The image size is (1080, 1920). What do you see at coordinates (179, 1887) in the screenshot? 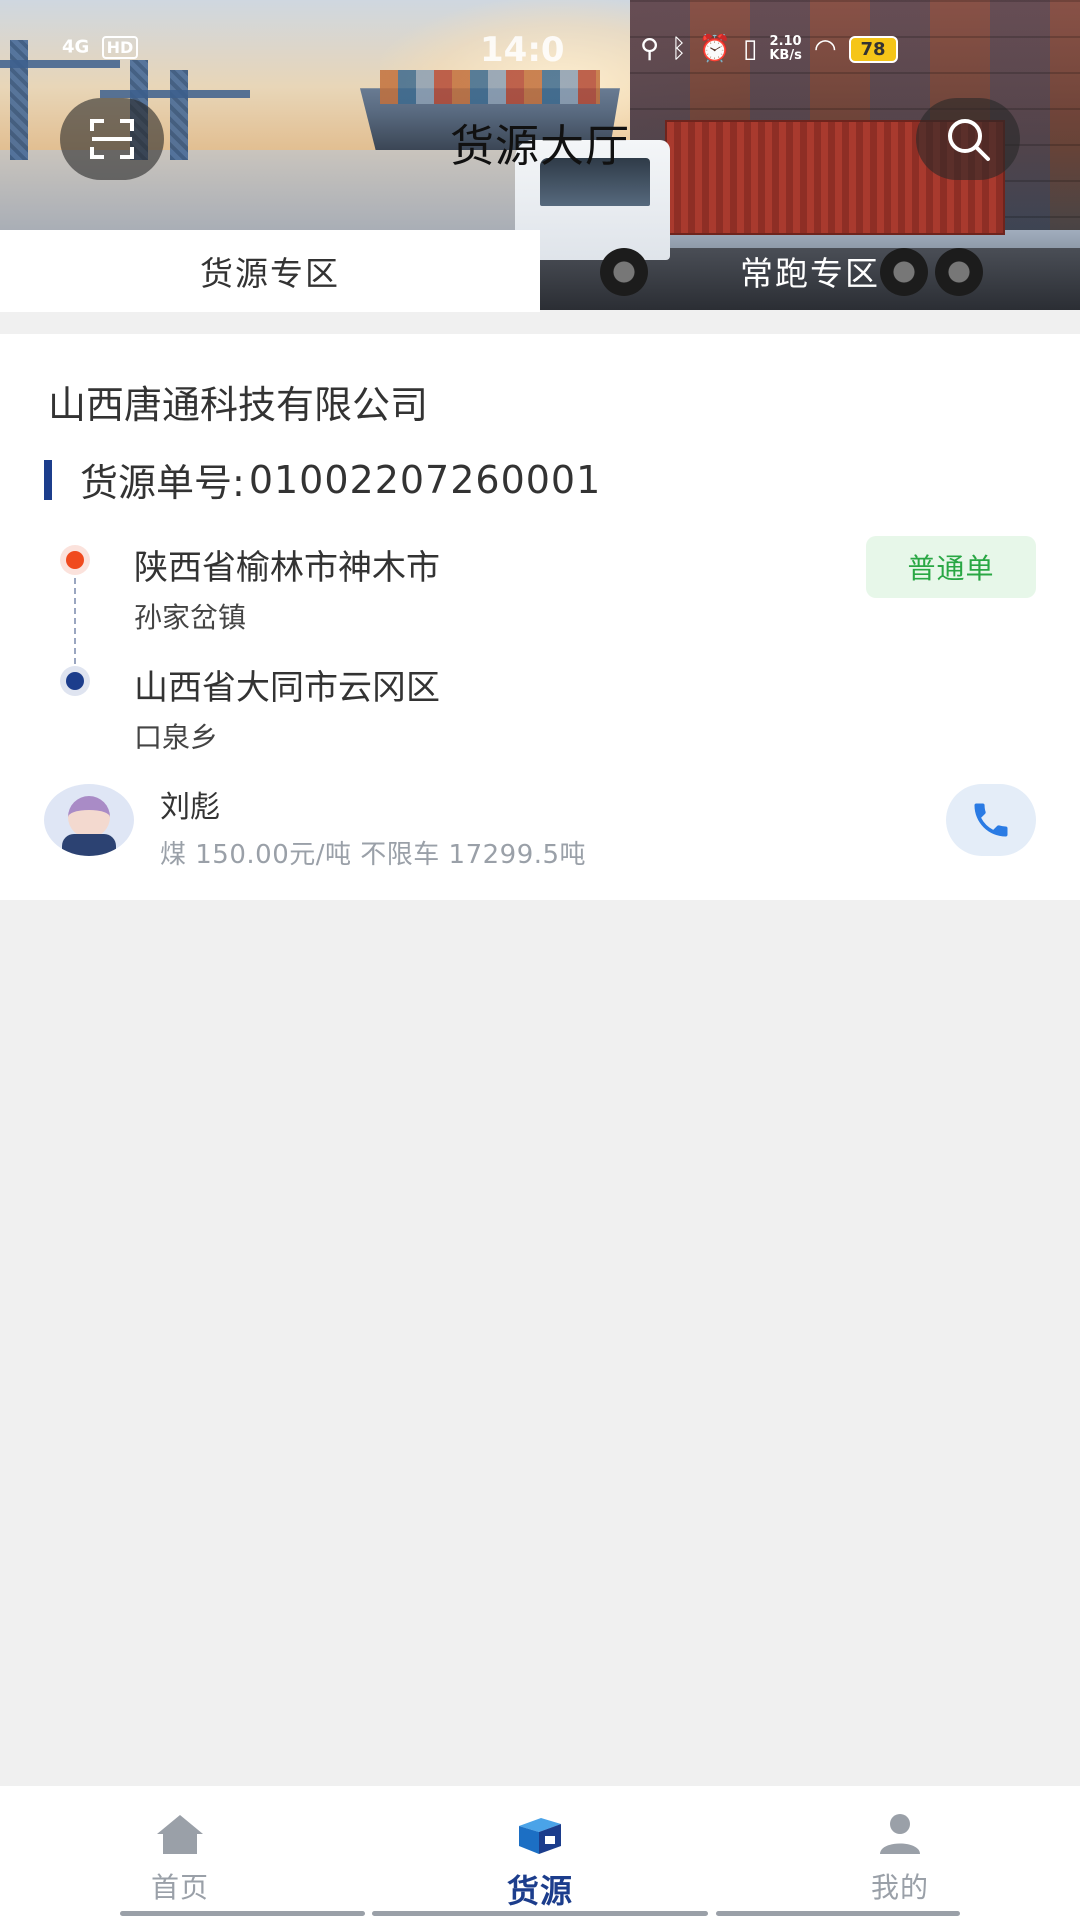
I see `nav-home-label: 首页` at bounding box center [179, 1887].